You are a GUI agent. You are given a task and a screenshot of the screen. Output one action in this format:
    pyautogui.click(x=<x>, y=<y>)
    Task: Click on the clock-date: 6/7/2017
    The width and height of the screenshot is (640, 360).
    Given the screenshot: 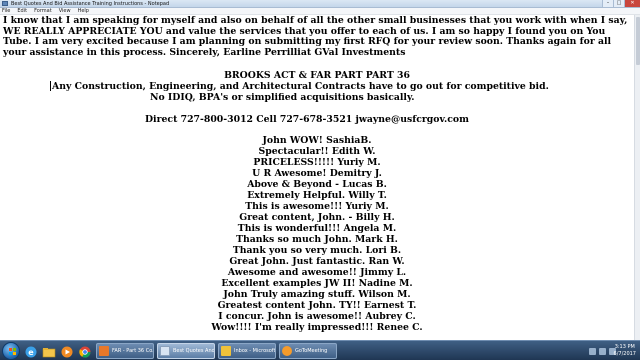 What is the action you would take?
    pyautogui.click(x=624, y=354)
    